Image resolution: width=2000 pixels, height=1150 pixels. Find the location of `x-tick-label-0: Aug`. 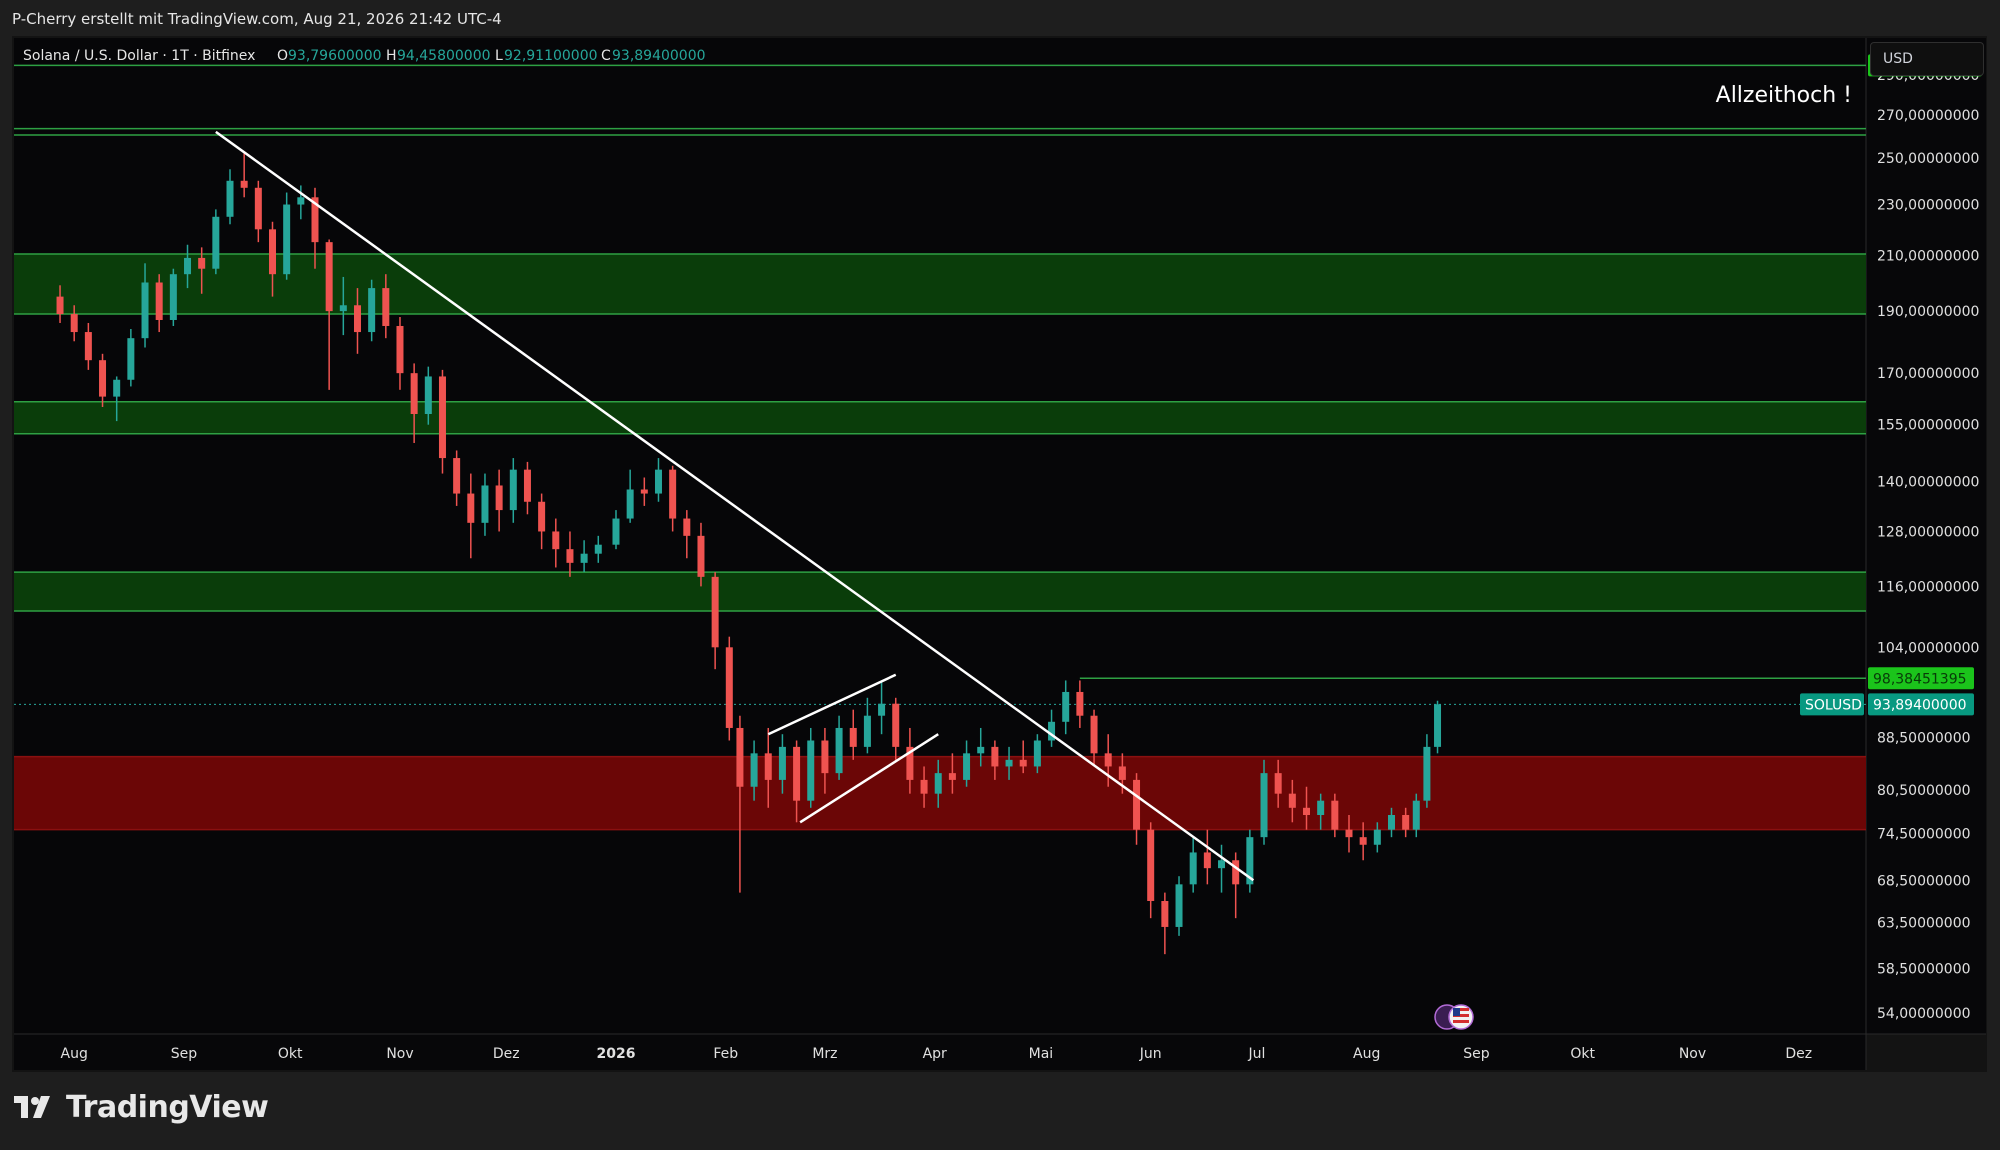

x-tick-label-0: Aug is located at coordinates (74, 1054).